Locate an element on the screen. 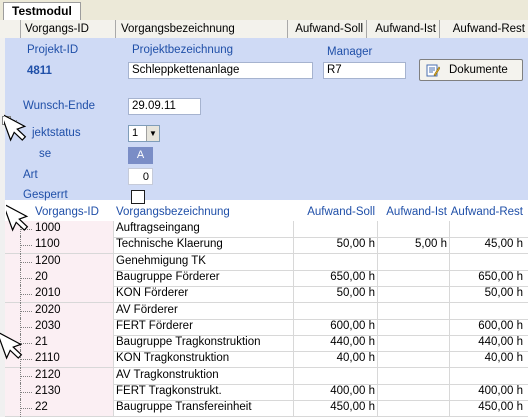  row-id-cell: 2010 is located at coordinates (59, 294).